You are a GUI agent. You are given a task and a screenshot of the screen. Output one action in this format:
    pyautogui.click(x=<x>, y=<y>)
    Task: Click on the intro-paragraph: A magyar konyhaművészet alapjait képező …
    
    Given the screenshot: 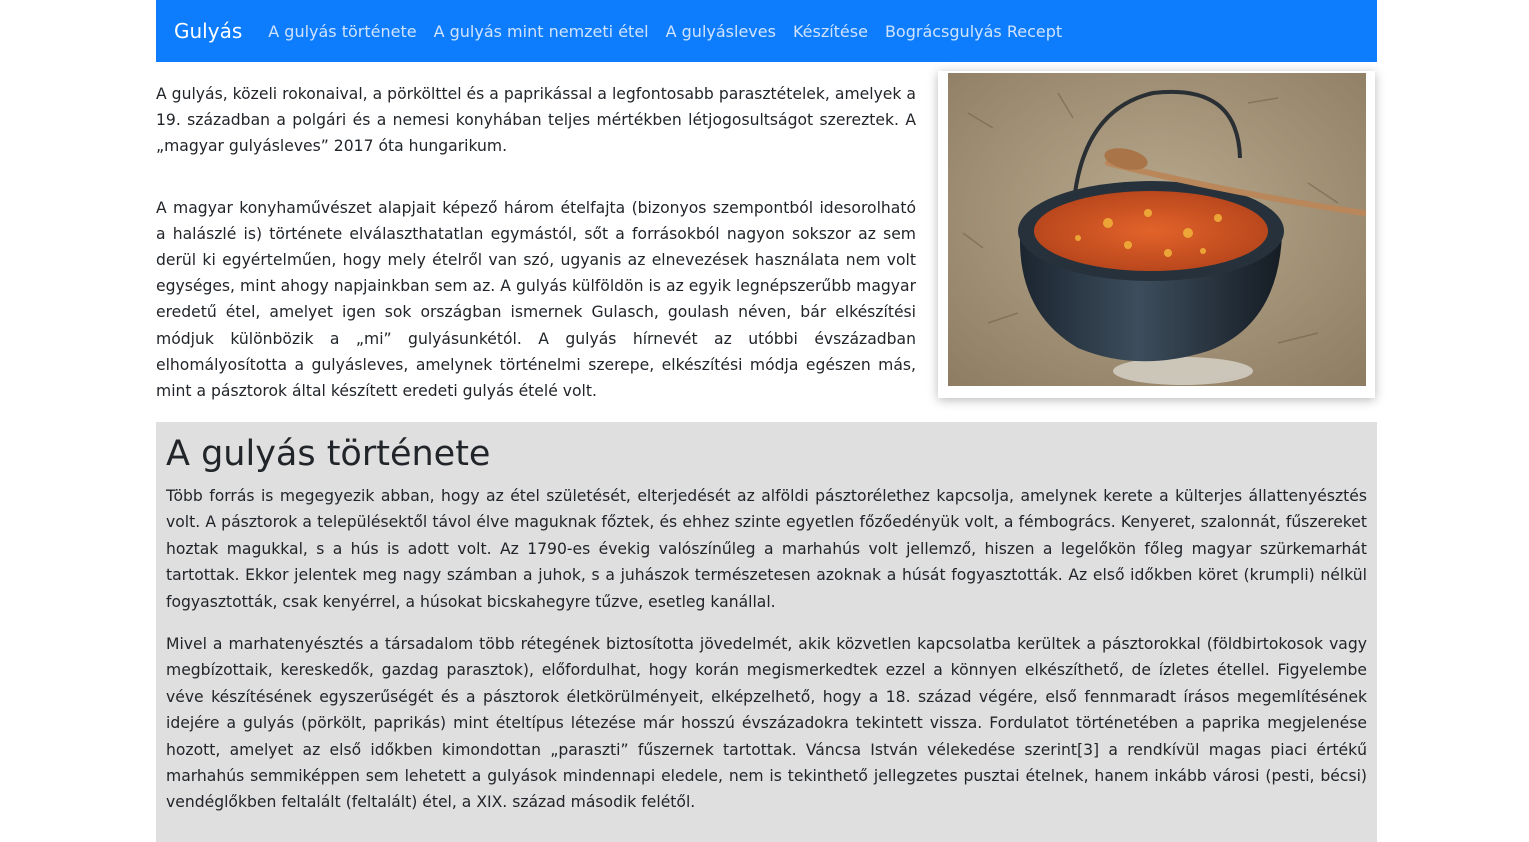 What is the action you would take?
    pyautogui.click(x=536, y=299)
    